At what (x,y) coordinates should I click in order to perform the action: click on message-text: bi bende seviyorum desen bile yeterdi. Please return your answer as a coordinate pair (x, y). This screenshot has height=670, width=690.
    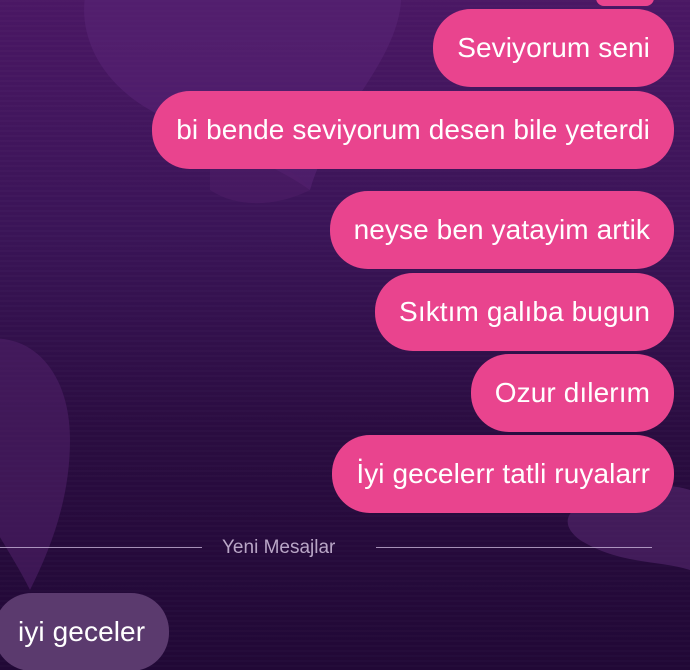
    Looking at the image, I should click on (413, 129).